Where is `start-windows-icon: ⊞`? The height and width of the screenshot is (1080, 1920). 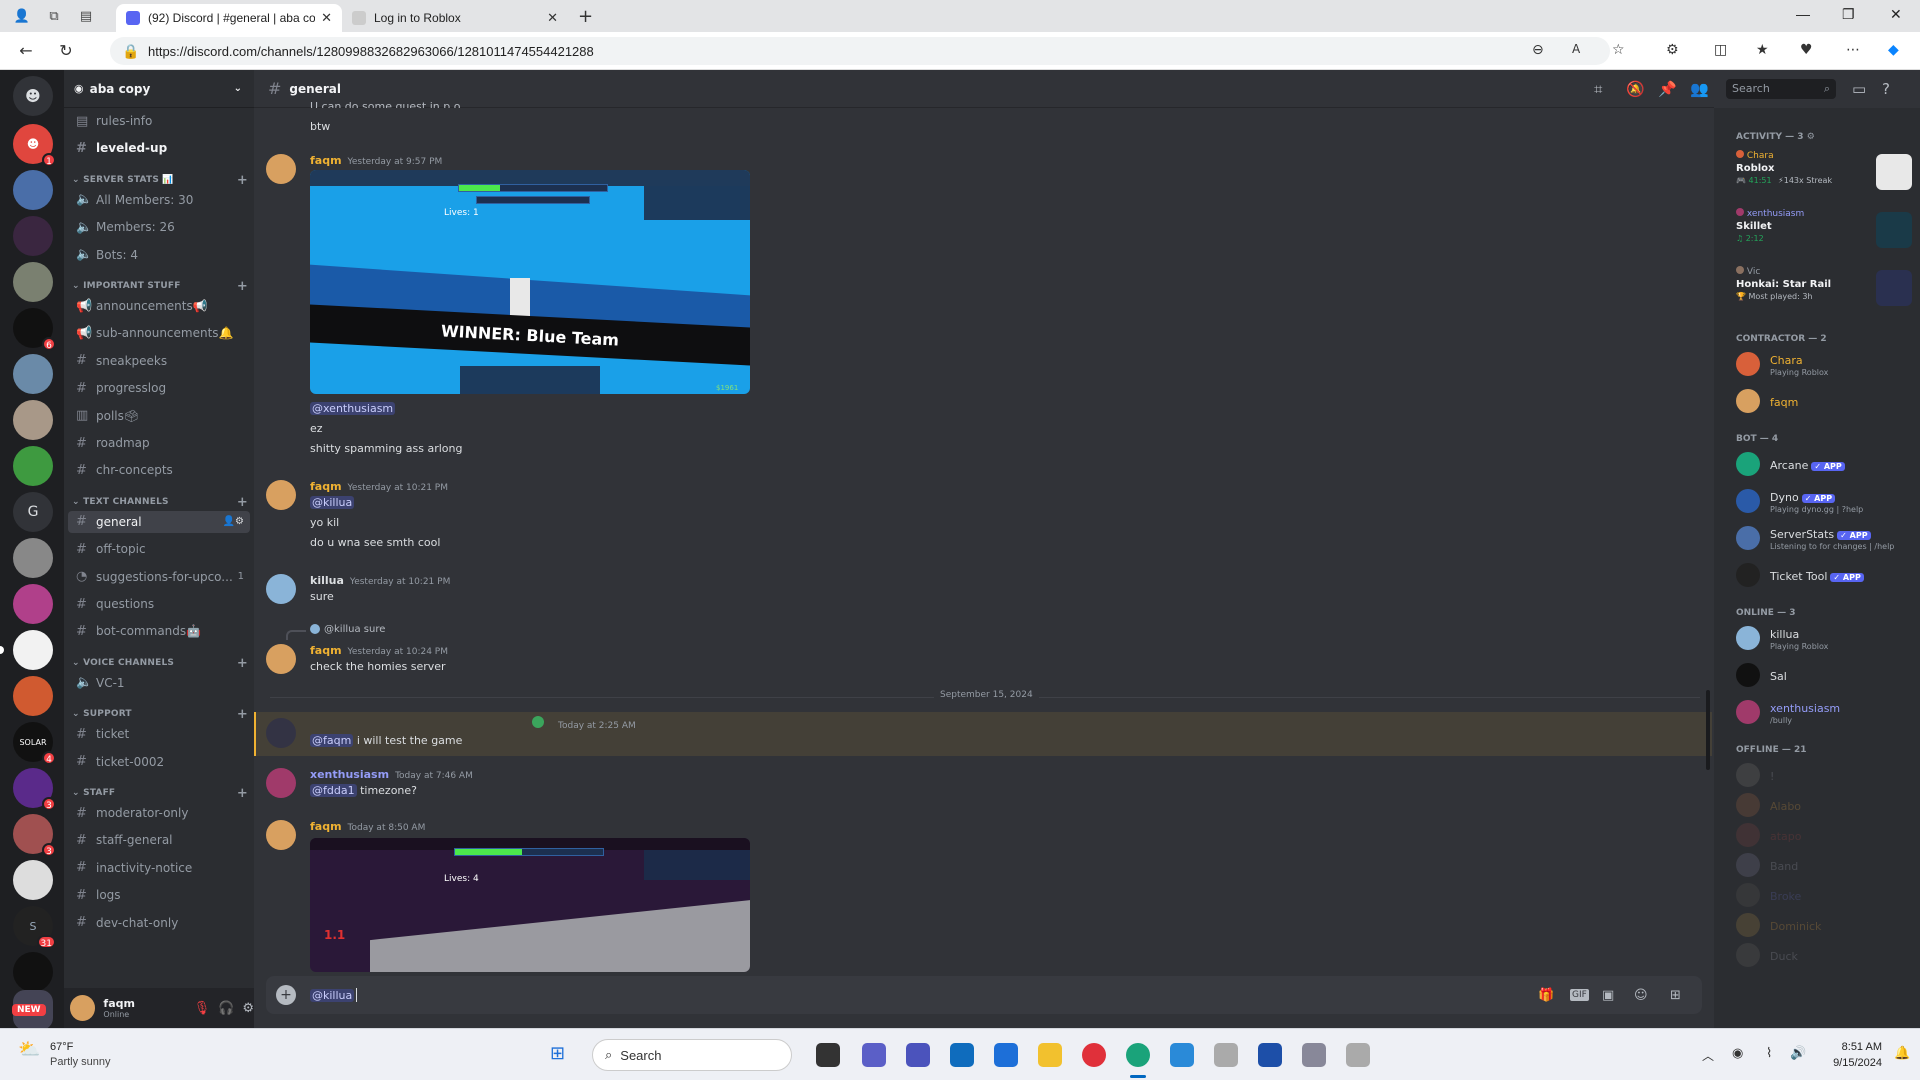
start-windows-icon: ⊞ is located at coordinates (557, 1053).